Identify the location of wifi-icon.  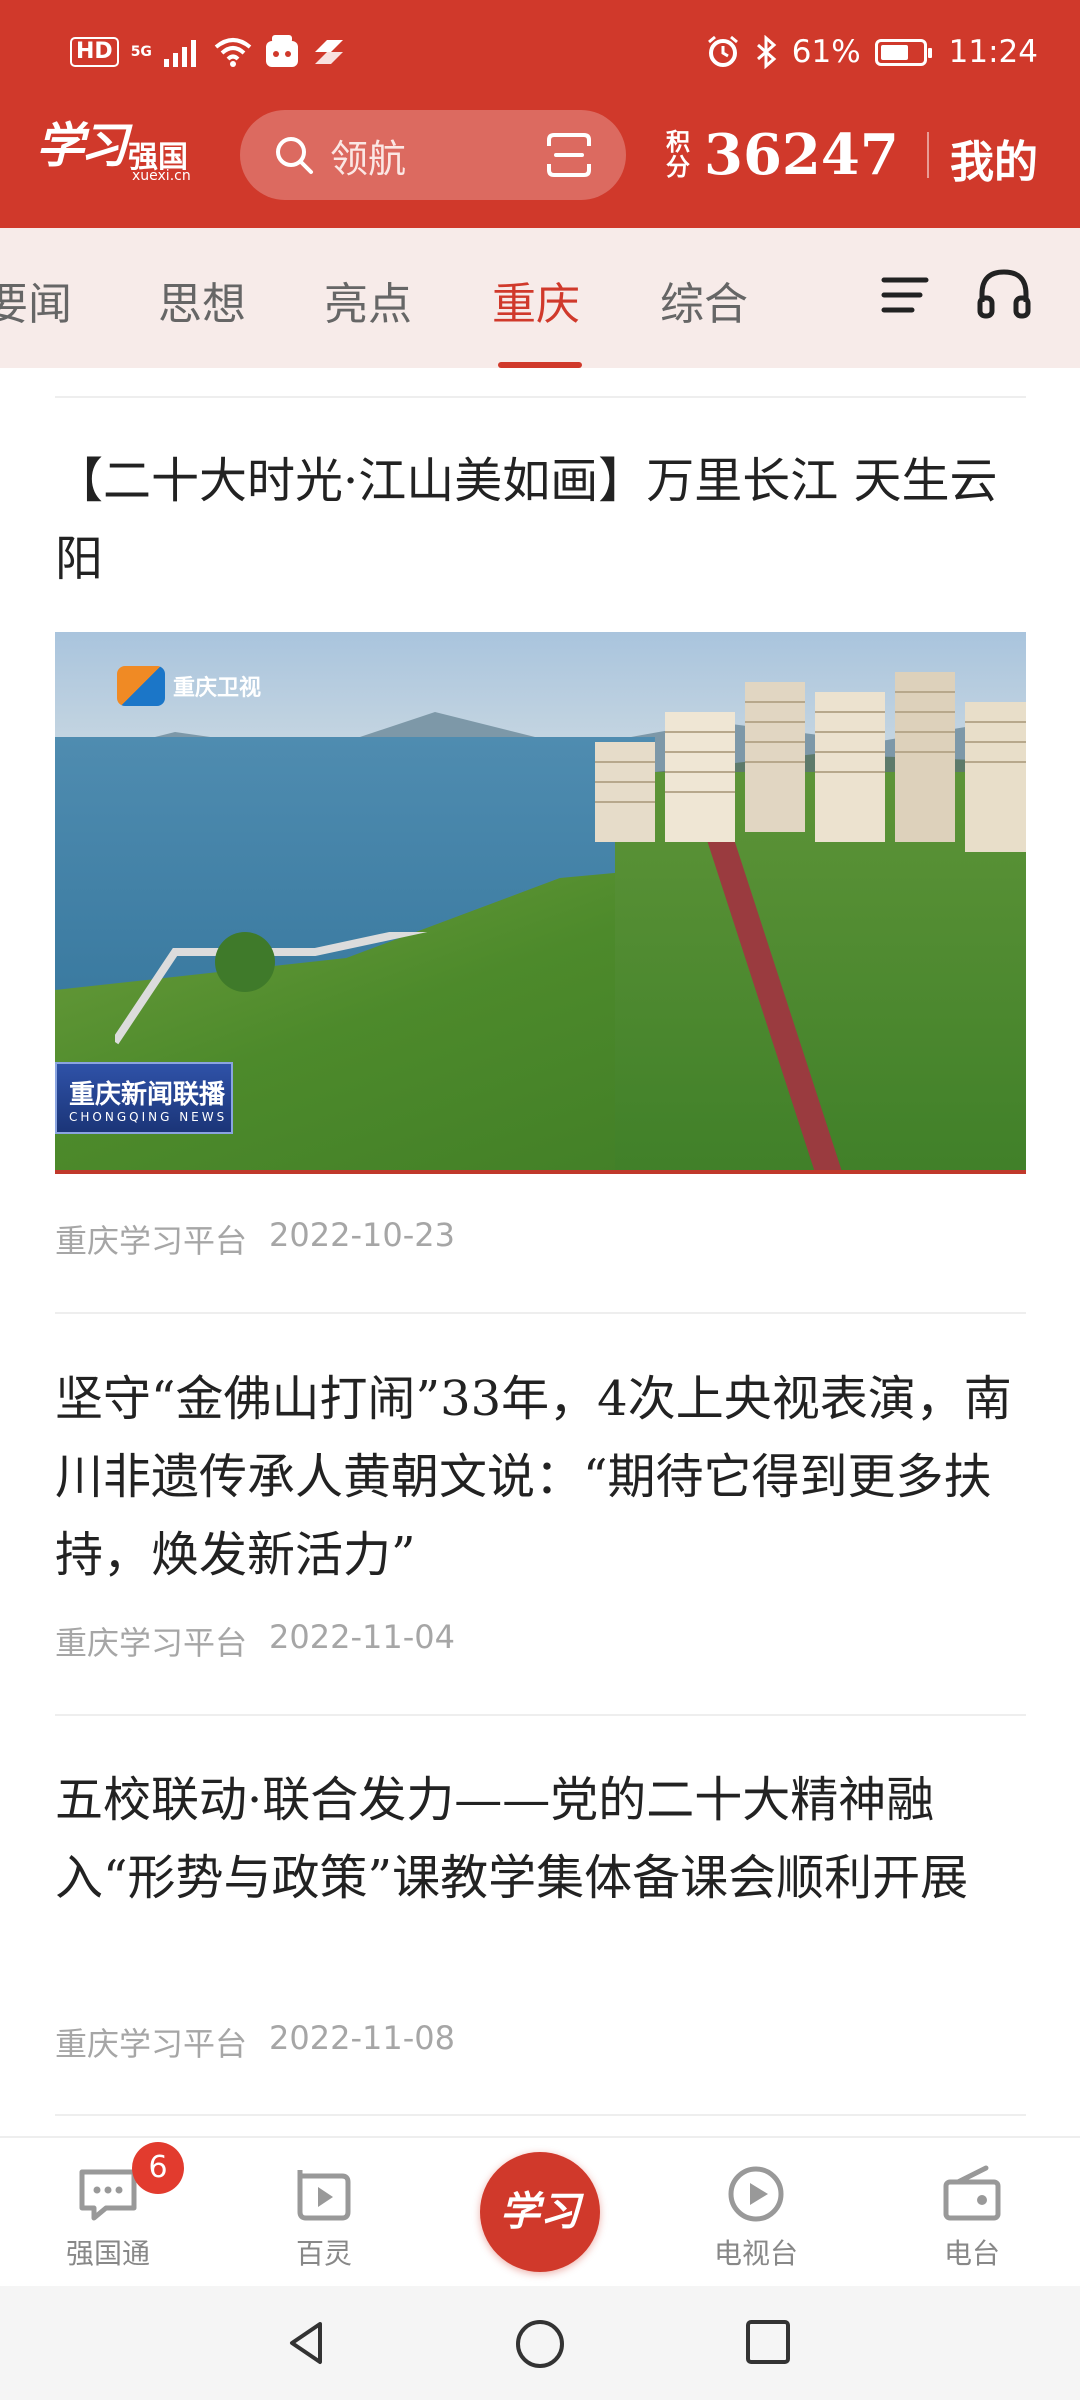
(233, 52).